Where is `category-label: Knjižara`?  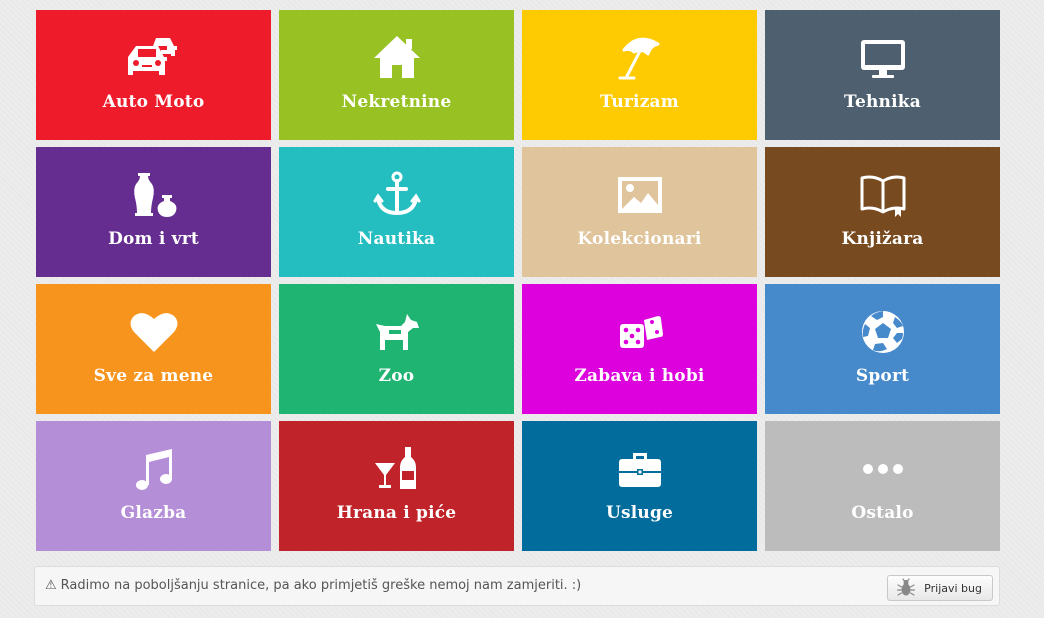 category-label: Knjižara is located at coordinates (882, 239).